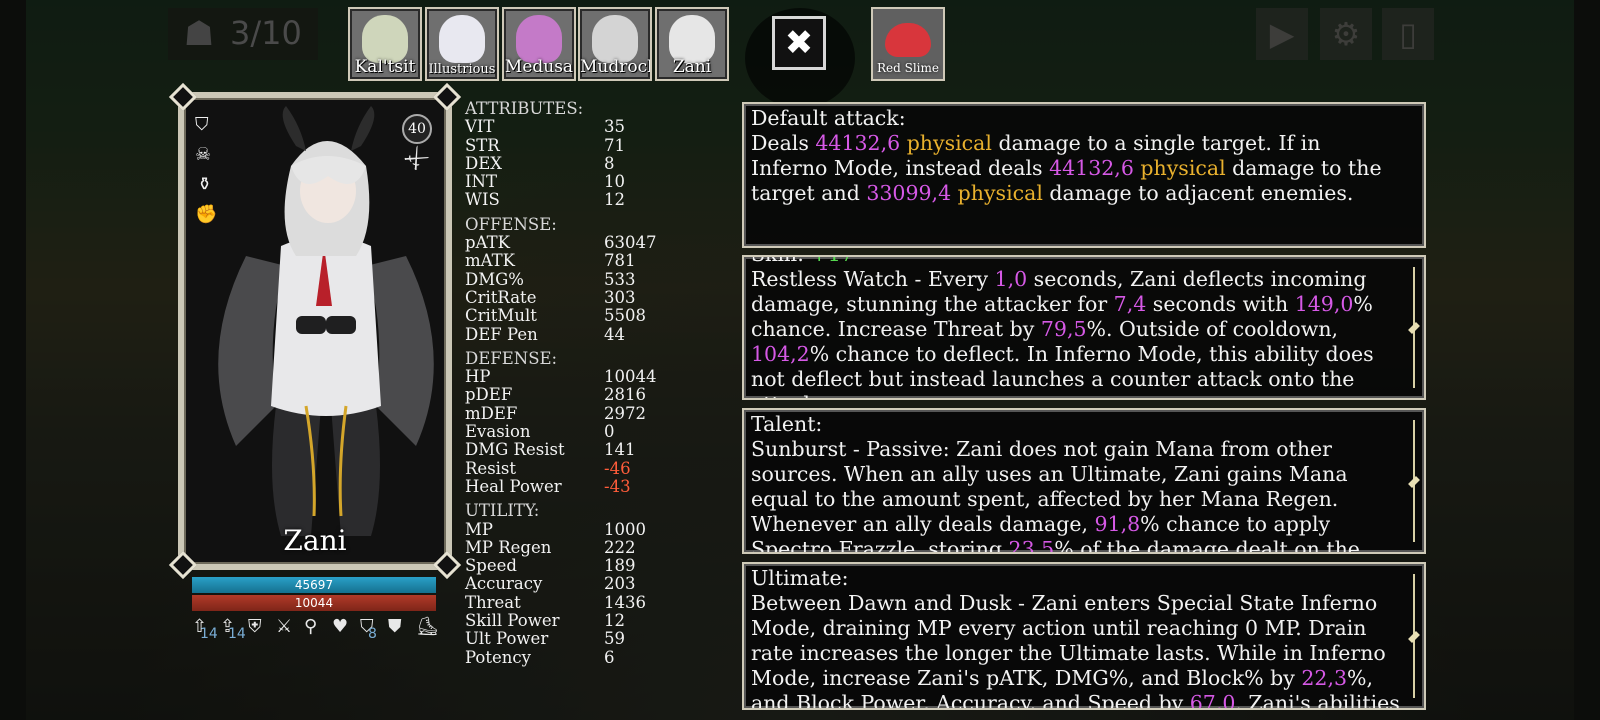  What do you see at coordinates (625, 395) in the screenshot?
I see `stat-value: 2816` at bounding box center [625, 395].